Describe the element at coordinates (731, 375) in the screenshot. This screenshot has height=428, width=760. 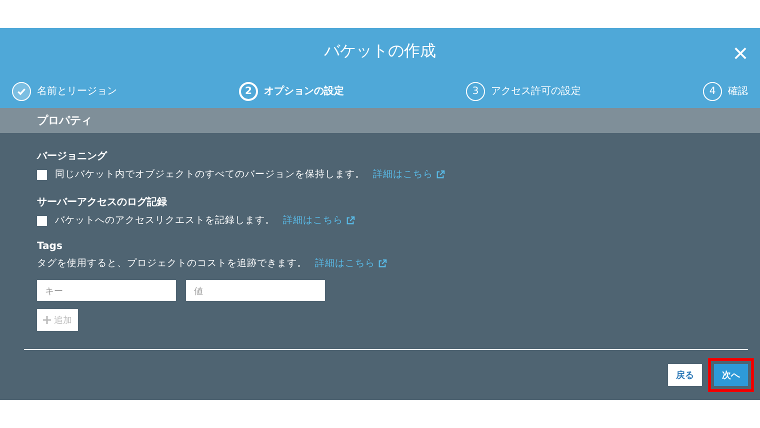
I see `next-button: 次へ` at that location.